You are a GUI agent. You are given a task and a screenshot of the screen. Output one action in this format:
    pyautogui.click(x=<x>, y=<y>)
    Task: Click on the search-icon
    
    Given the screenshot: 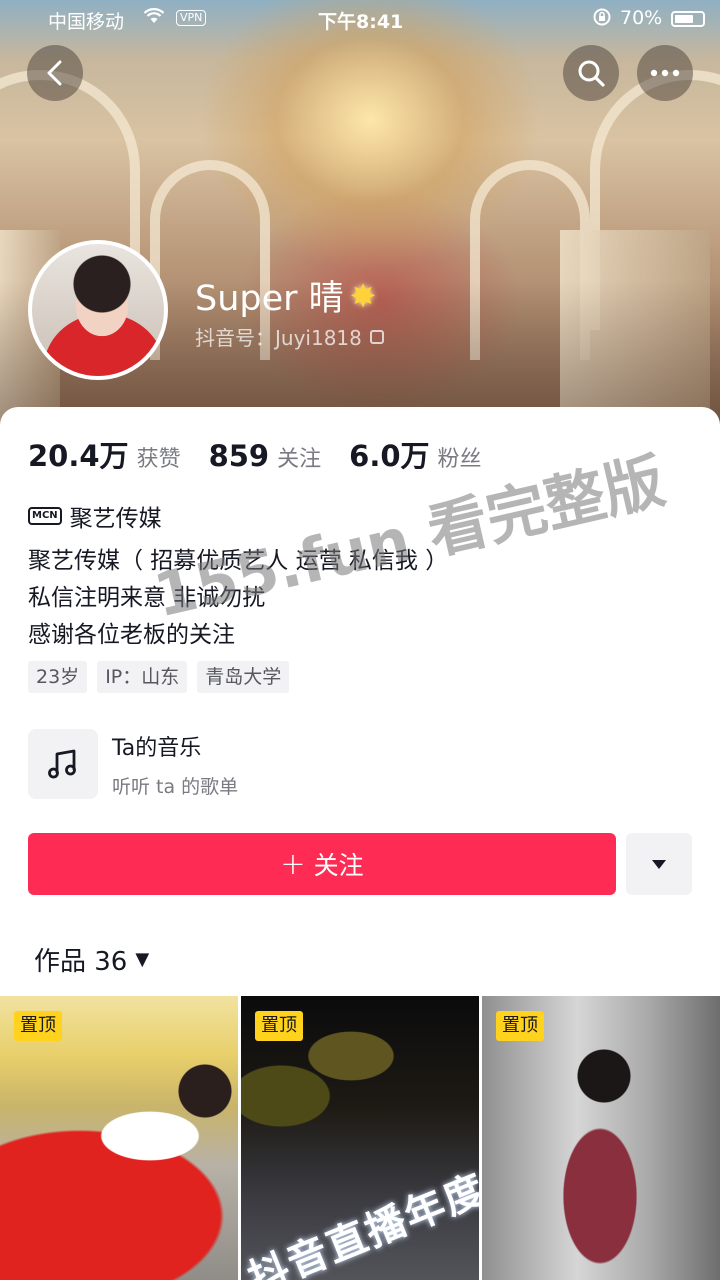 What is the action you would take?
    pyautogui.click(x=591, y=73)
    